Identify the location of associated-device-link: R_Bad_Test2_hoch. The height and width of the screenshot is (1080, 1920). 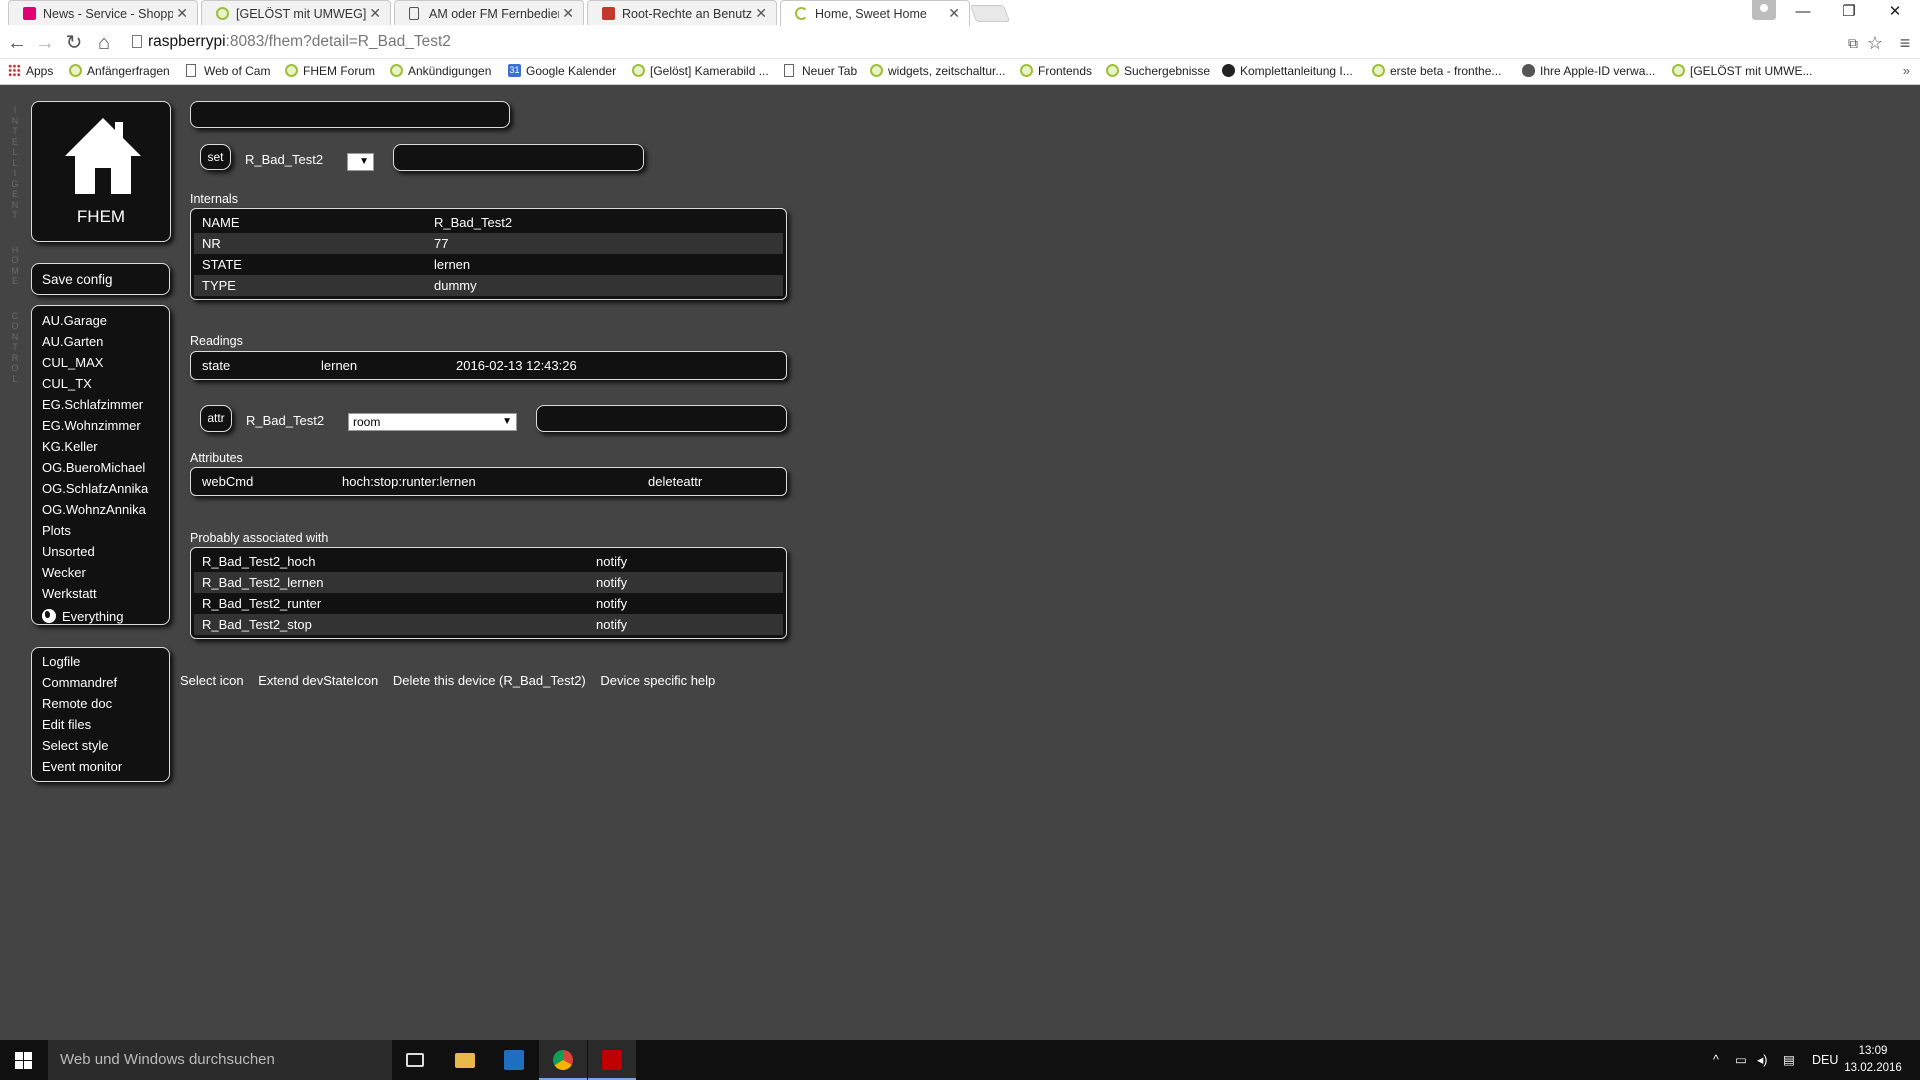
(258, 561).